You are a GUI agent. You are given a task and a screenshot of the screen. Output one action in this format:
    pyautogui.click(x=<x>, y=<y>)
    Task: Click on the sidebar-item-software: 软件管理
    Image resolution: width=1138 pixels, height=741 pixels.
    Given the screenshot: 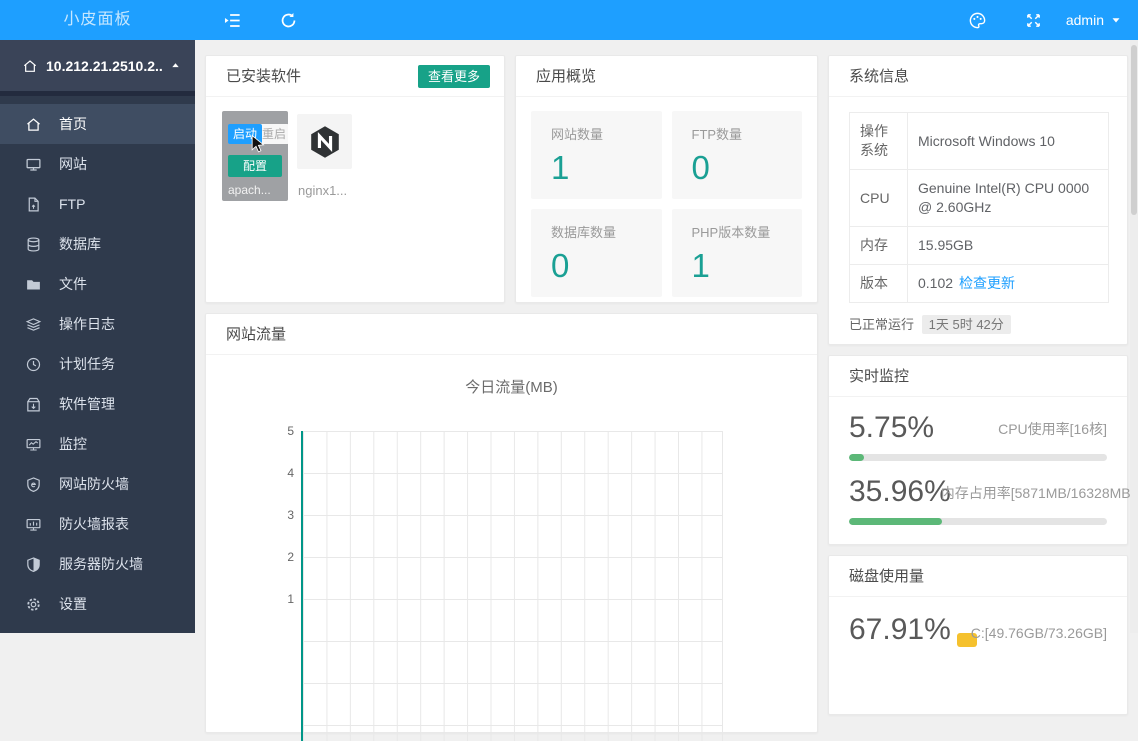 What is the action you would take?
    pyautogui.click(x=97, y=404)
    